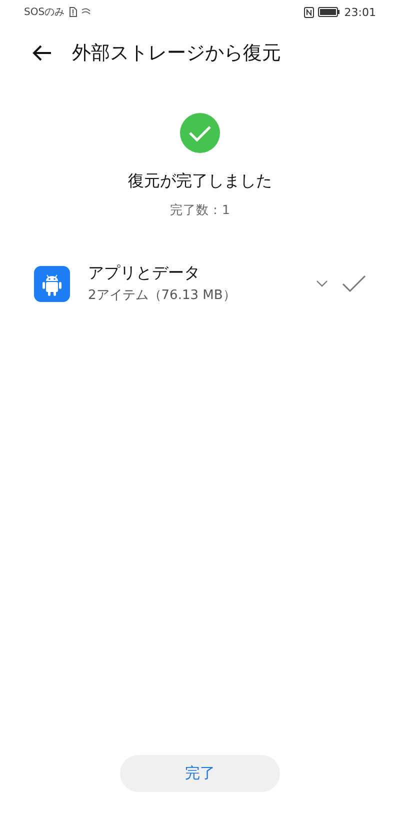 This screenshot has height=816, width=400. I want to click on completed-count: 完了数：1, so click(200, 210).